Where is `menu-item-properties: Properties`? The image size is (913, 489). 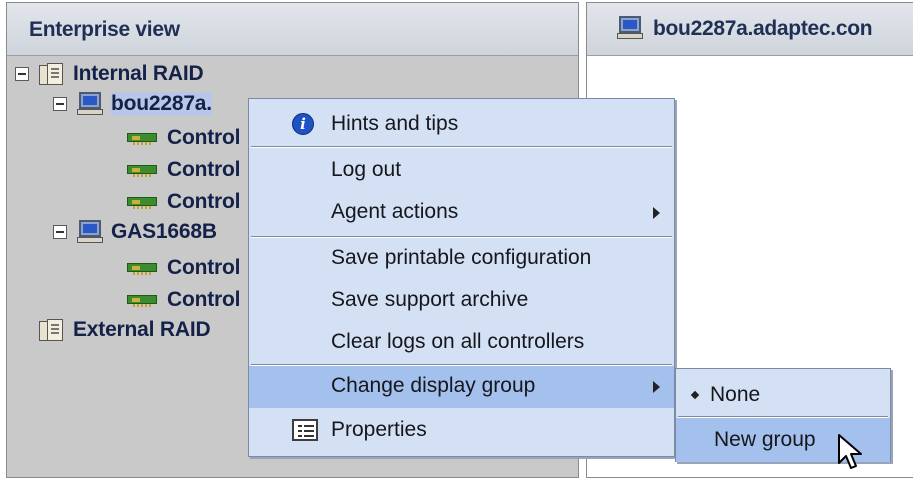
menu-item-properties: Properties is located at coordinates (461, 431).